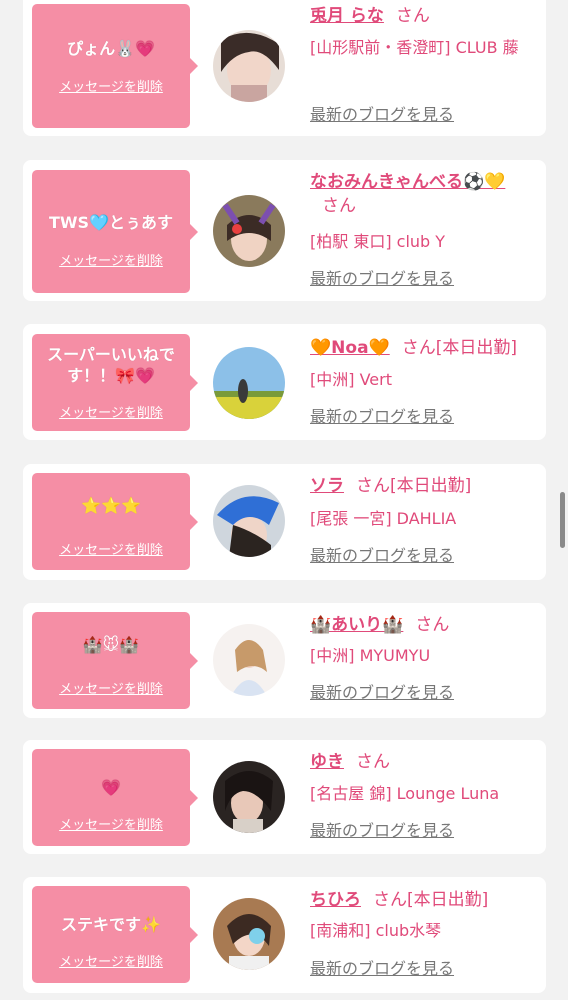 The width and height of the screenshot is (568, 1000). I want to click on shop-label: [南浦和] club水琴, so click(376, 930).